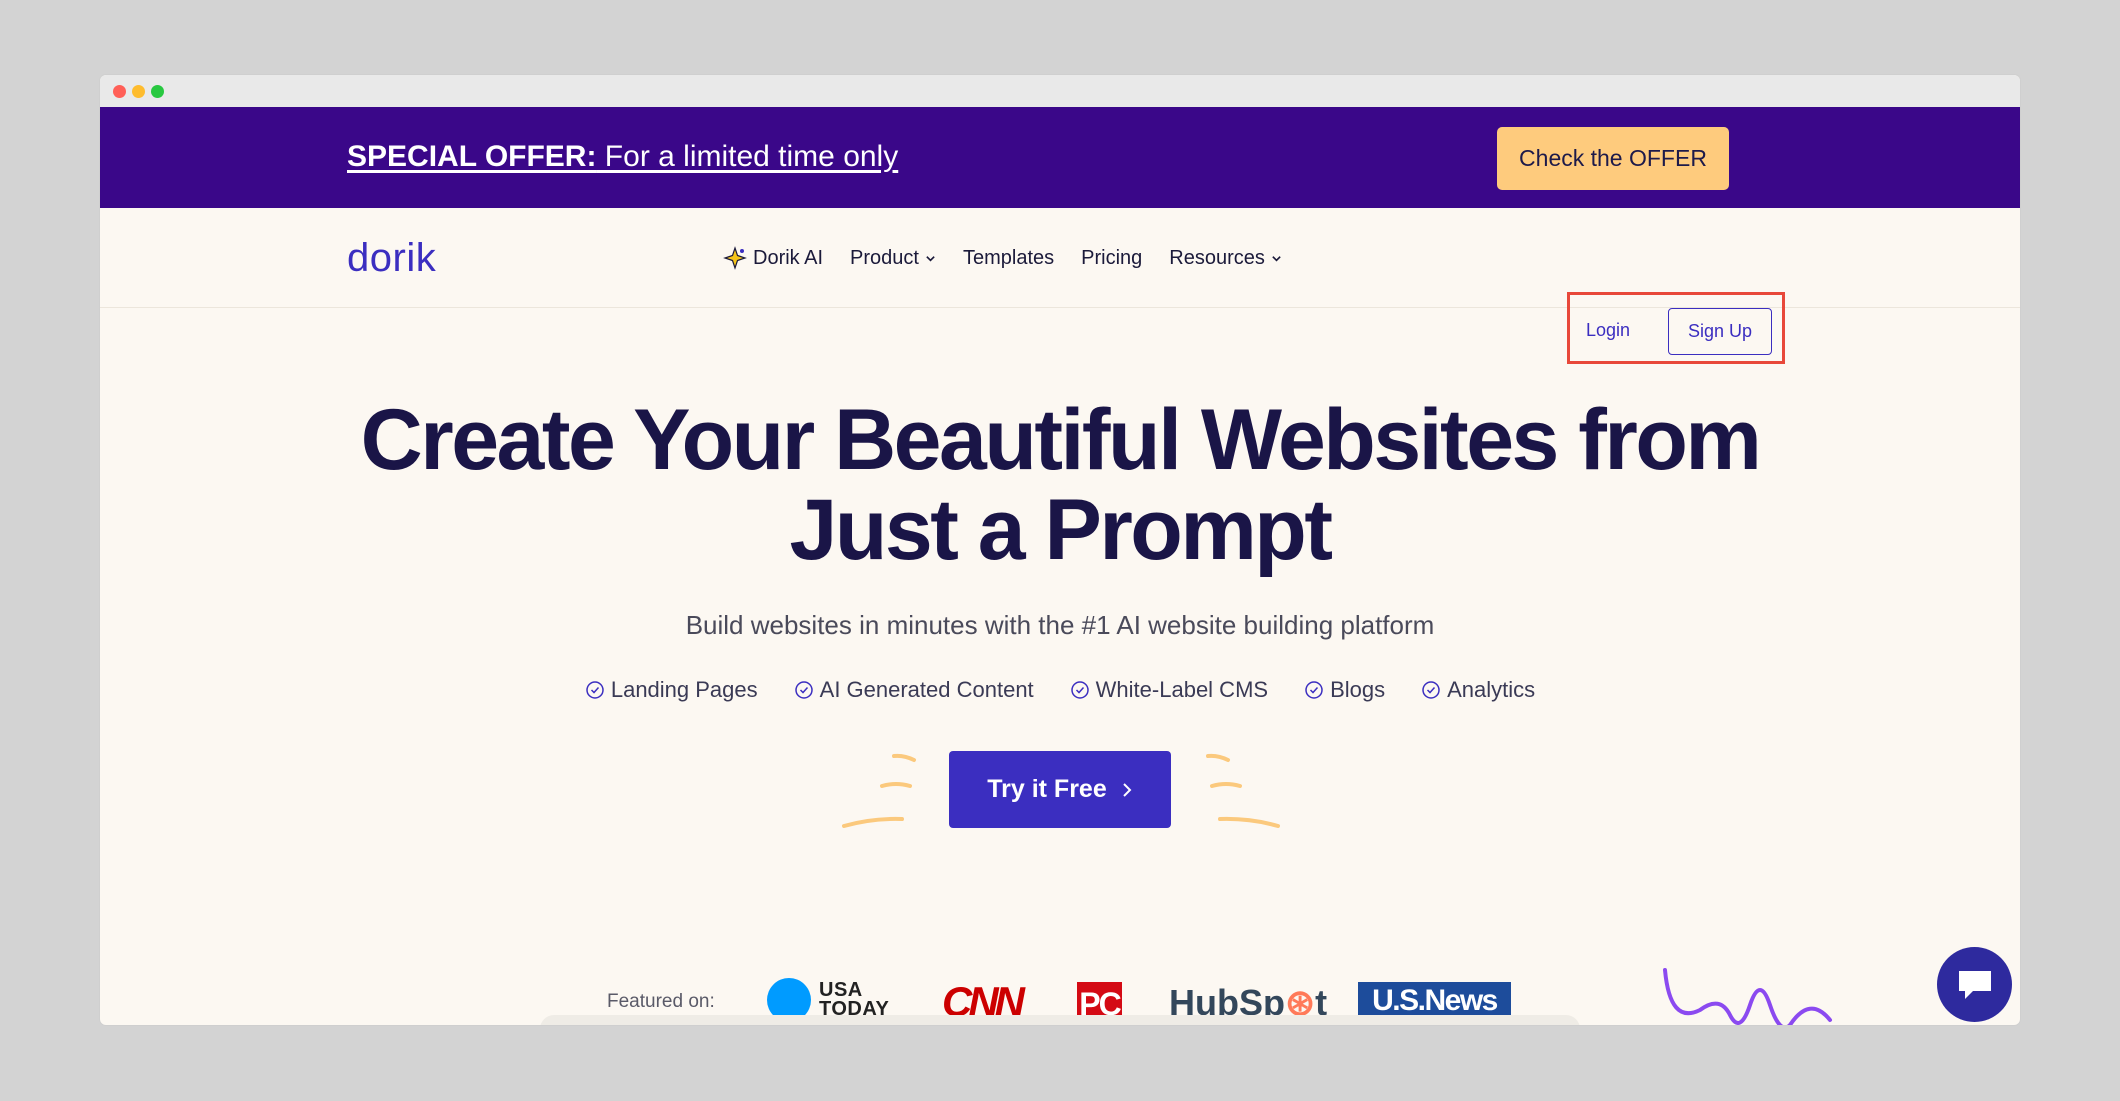 This screenshot has width=2120, height=1101. I want to click on special-offer-link: SPECIAL OFFER: For a limited time only, so click(622, 157).